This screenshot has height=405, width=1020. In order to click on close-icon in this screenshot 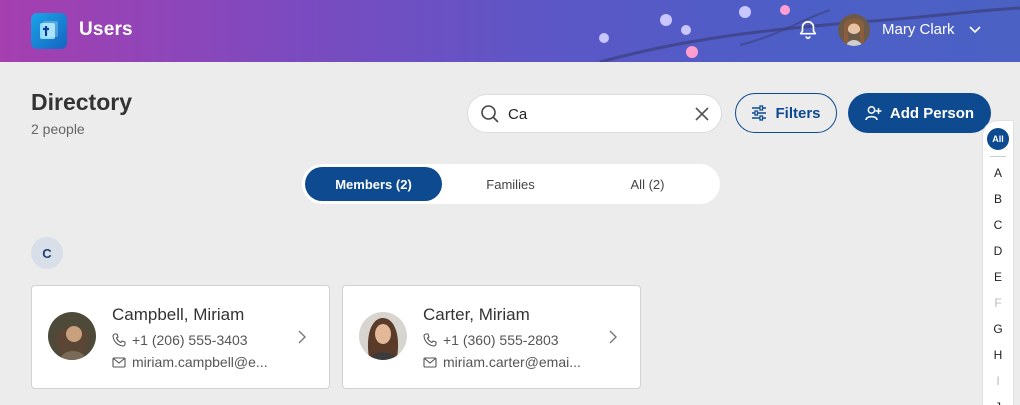, I will do `click(702, 114)`.